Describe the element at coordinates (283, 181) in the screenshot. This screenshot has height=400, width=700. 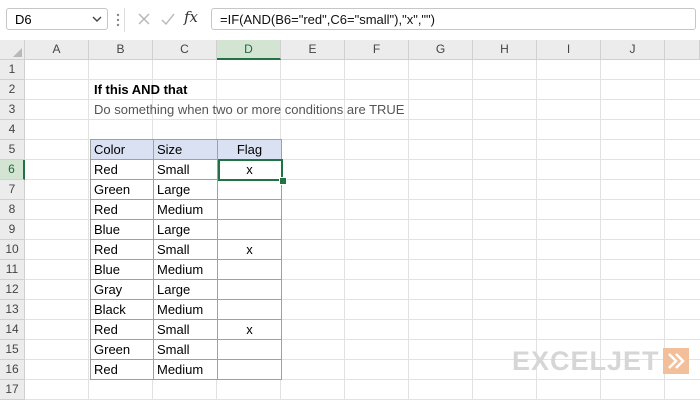
I see `fill-handle` at that location.